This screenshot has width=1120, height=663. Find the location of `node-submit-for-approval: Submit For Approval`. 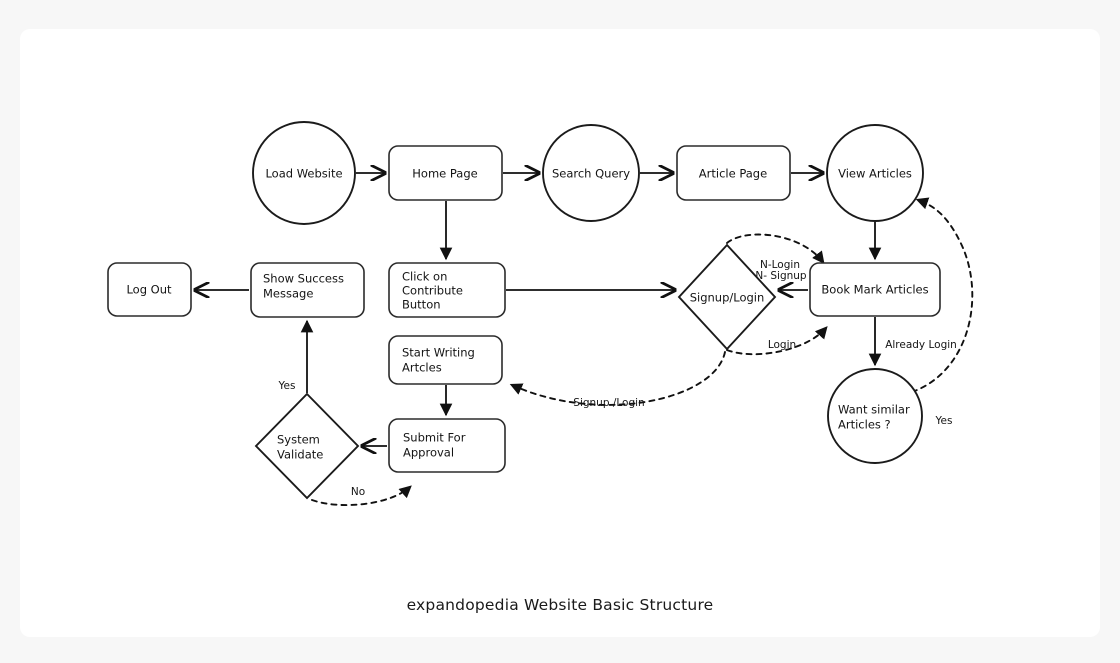

node-submit-for-approval: Submit For Approval is located at coordinates (447, 445).